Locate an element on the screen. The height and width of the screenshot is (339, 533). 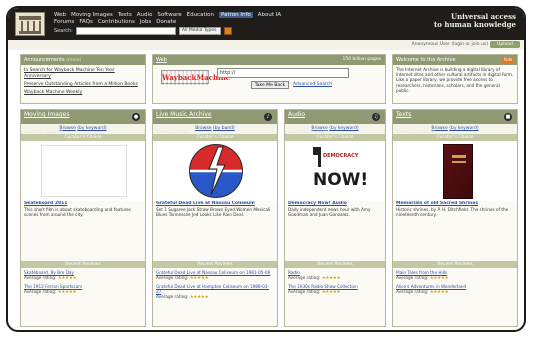
column-header: Live Music Archive browse by band ♪ is located at coordinates (215, 122).